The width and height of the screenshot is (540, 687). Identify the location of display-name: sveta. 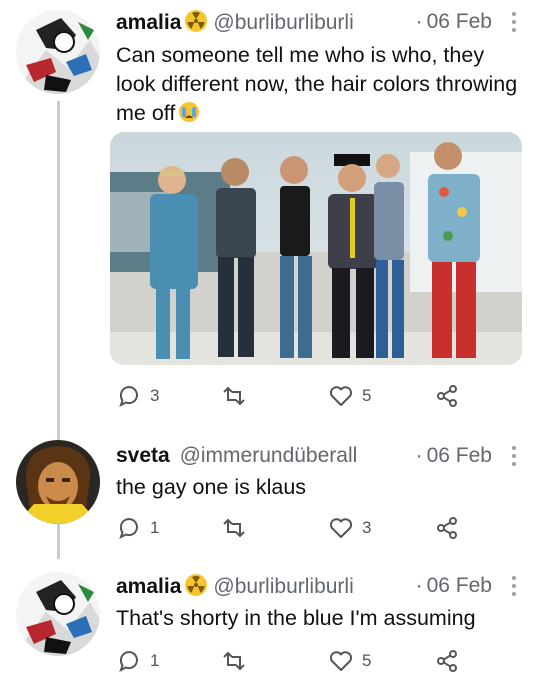
(143, 455).